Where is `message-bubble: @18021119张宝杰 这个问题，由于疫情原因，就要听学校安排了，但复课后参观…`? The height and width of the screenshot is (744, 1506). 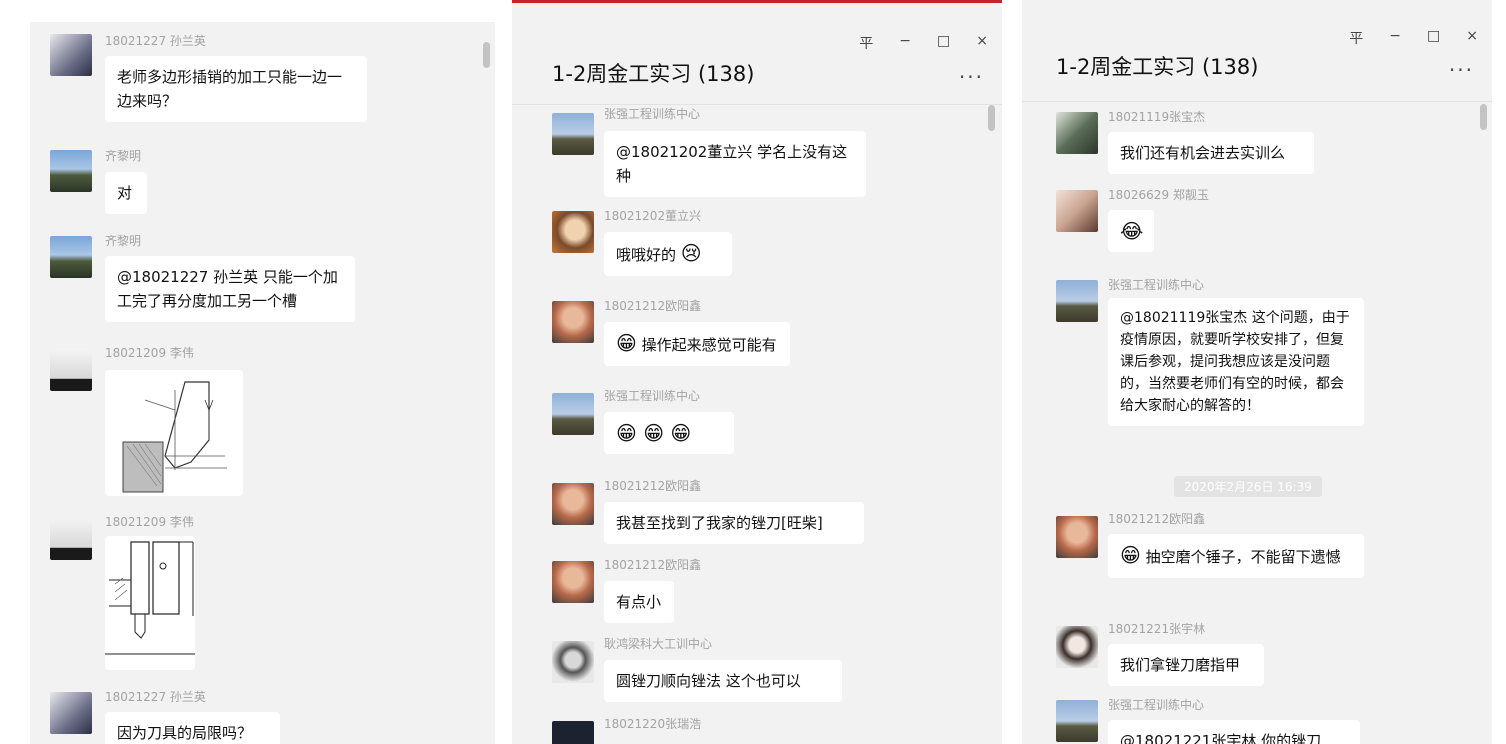
message-bubble: @18021119张宝杰 这个问题，由于疫情原因，就要听学校安排了，但复课后参观… is located at coordinates (1236, 362).